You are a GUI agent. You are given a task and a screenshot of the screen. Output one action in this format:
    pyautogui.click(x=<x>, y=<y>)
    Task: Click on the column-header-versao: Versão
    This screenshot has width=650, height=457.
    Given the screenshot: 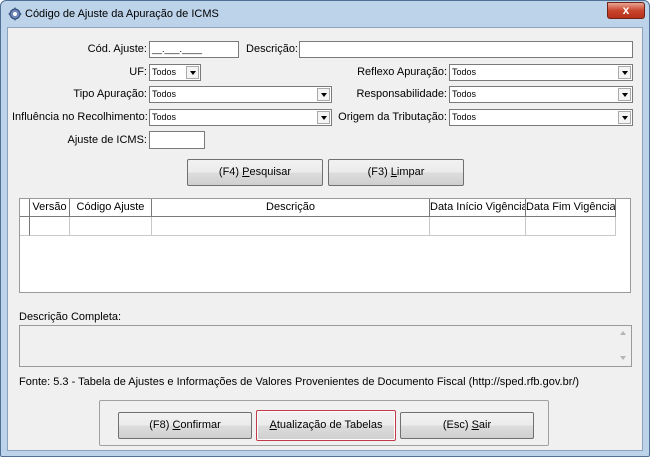 What is the action you would take?
    pyautogui.click(x=50, y=208)
    